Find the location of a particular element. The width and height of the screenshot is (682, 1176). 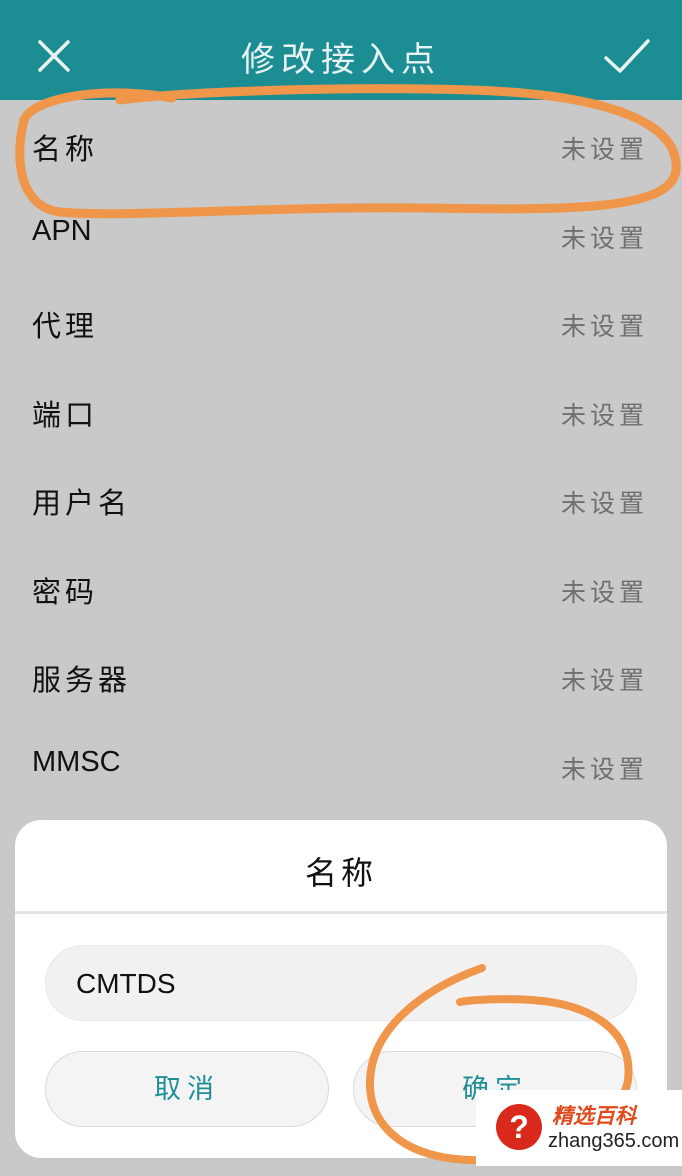

row-label: 密码 is located at coordinates (65, 591).